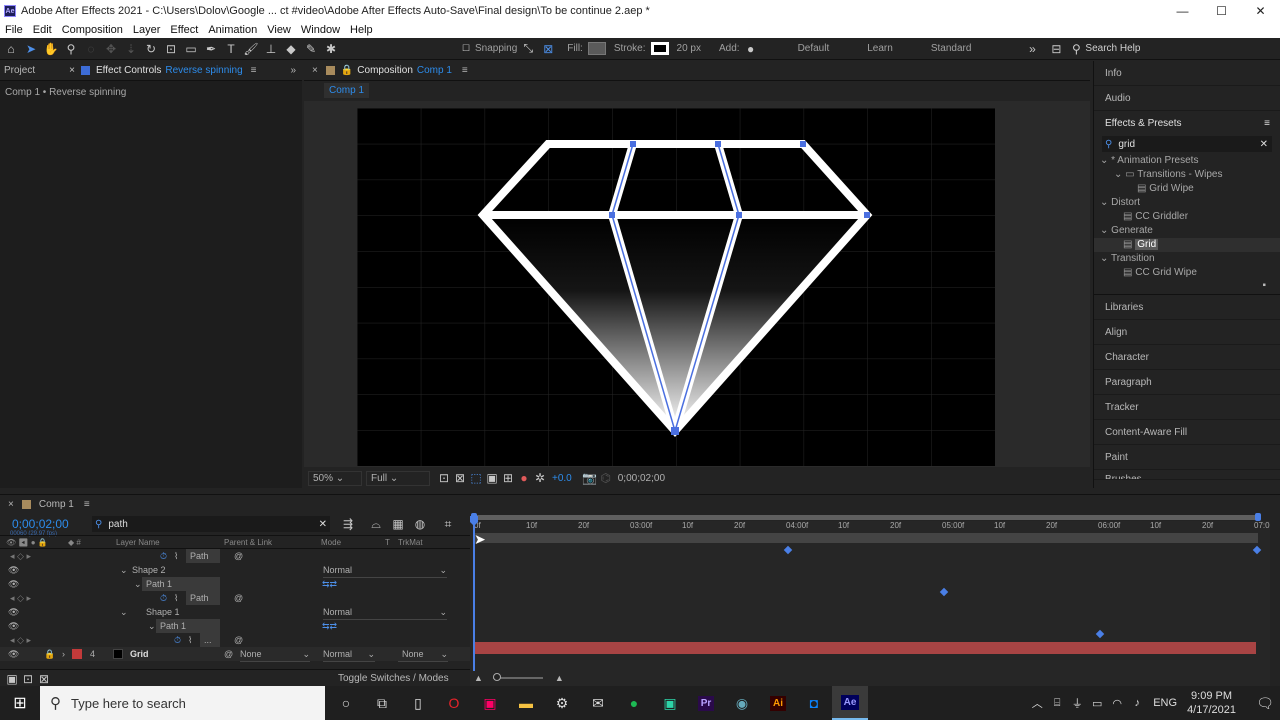 This screenshot has height=720, width=1280. What do you see at coordinates (131, 49) in the screenshot?
I see `dolly-tool-icon: ⇣` at bounding box center [131, 49].